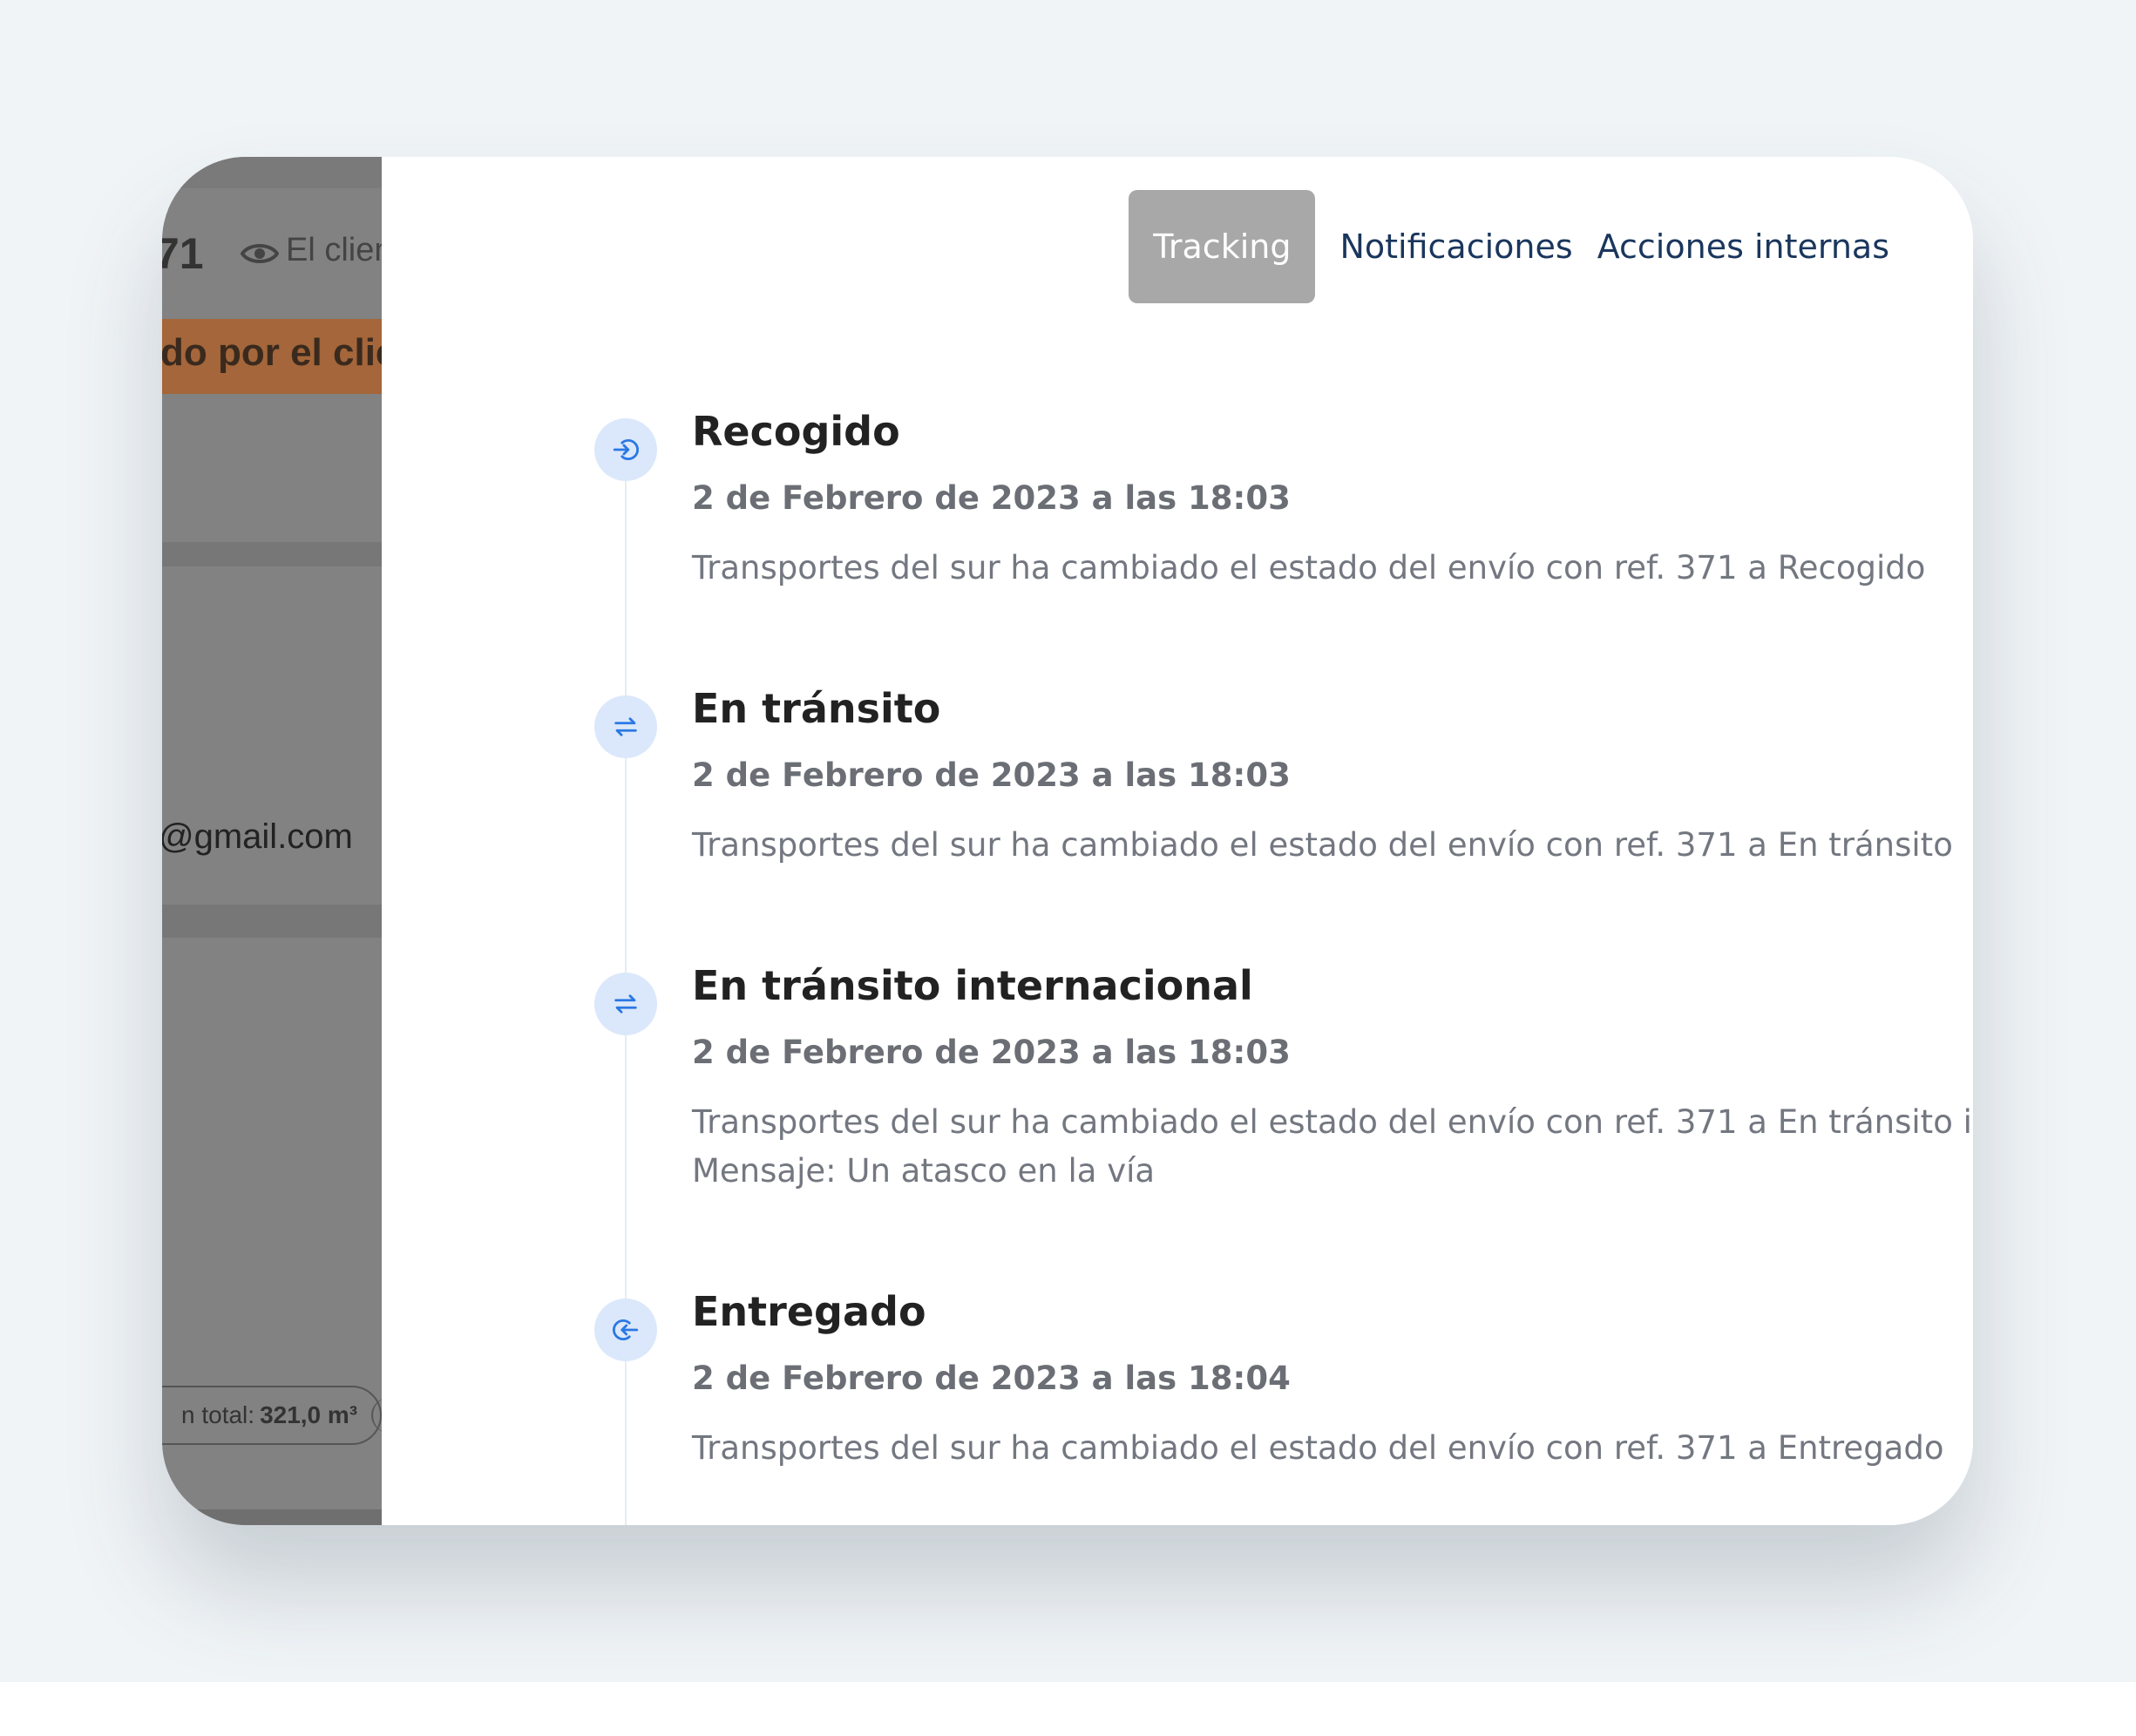  I want to click on status-banner-text: do por el clie, so click(272, 352).